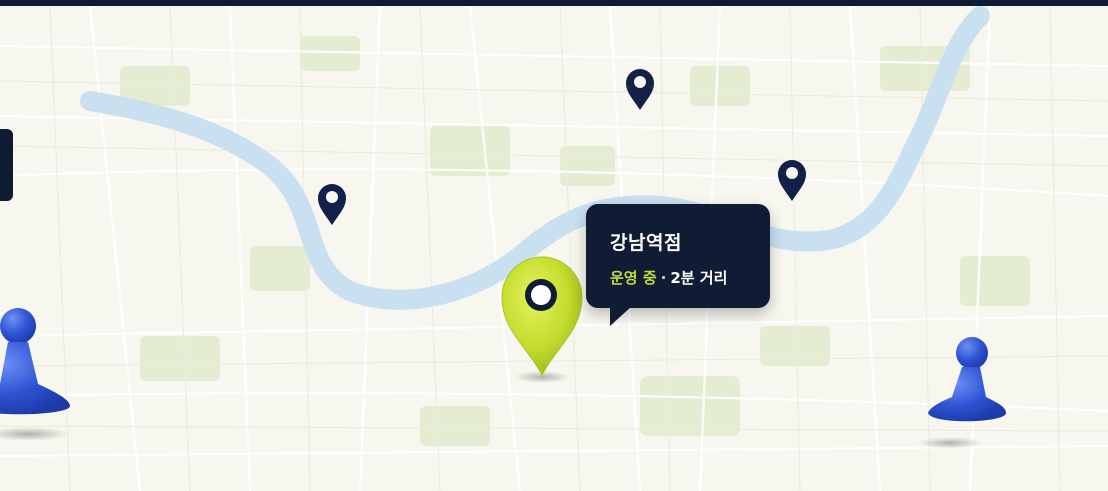 This screenshot has width=1108, height=491. Describe the element at coordinates (633, 278) in the screenshot. I see `store-status: 운영 중` at that location.